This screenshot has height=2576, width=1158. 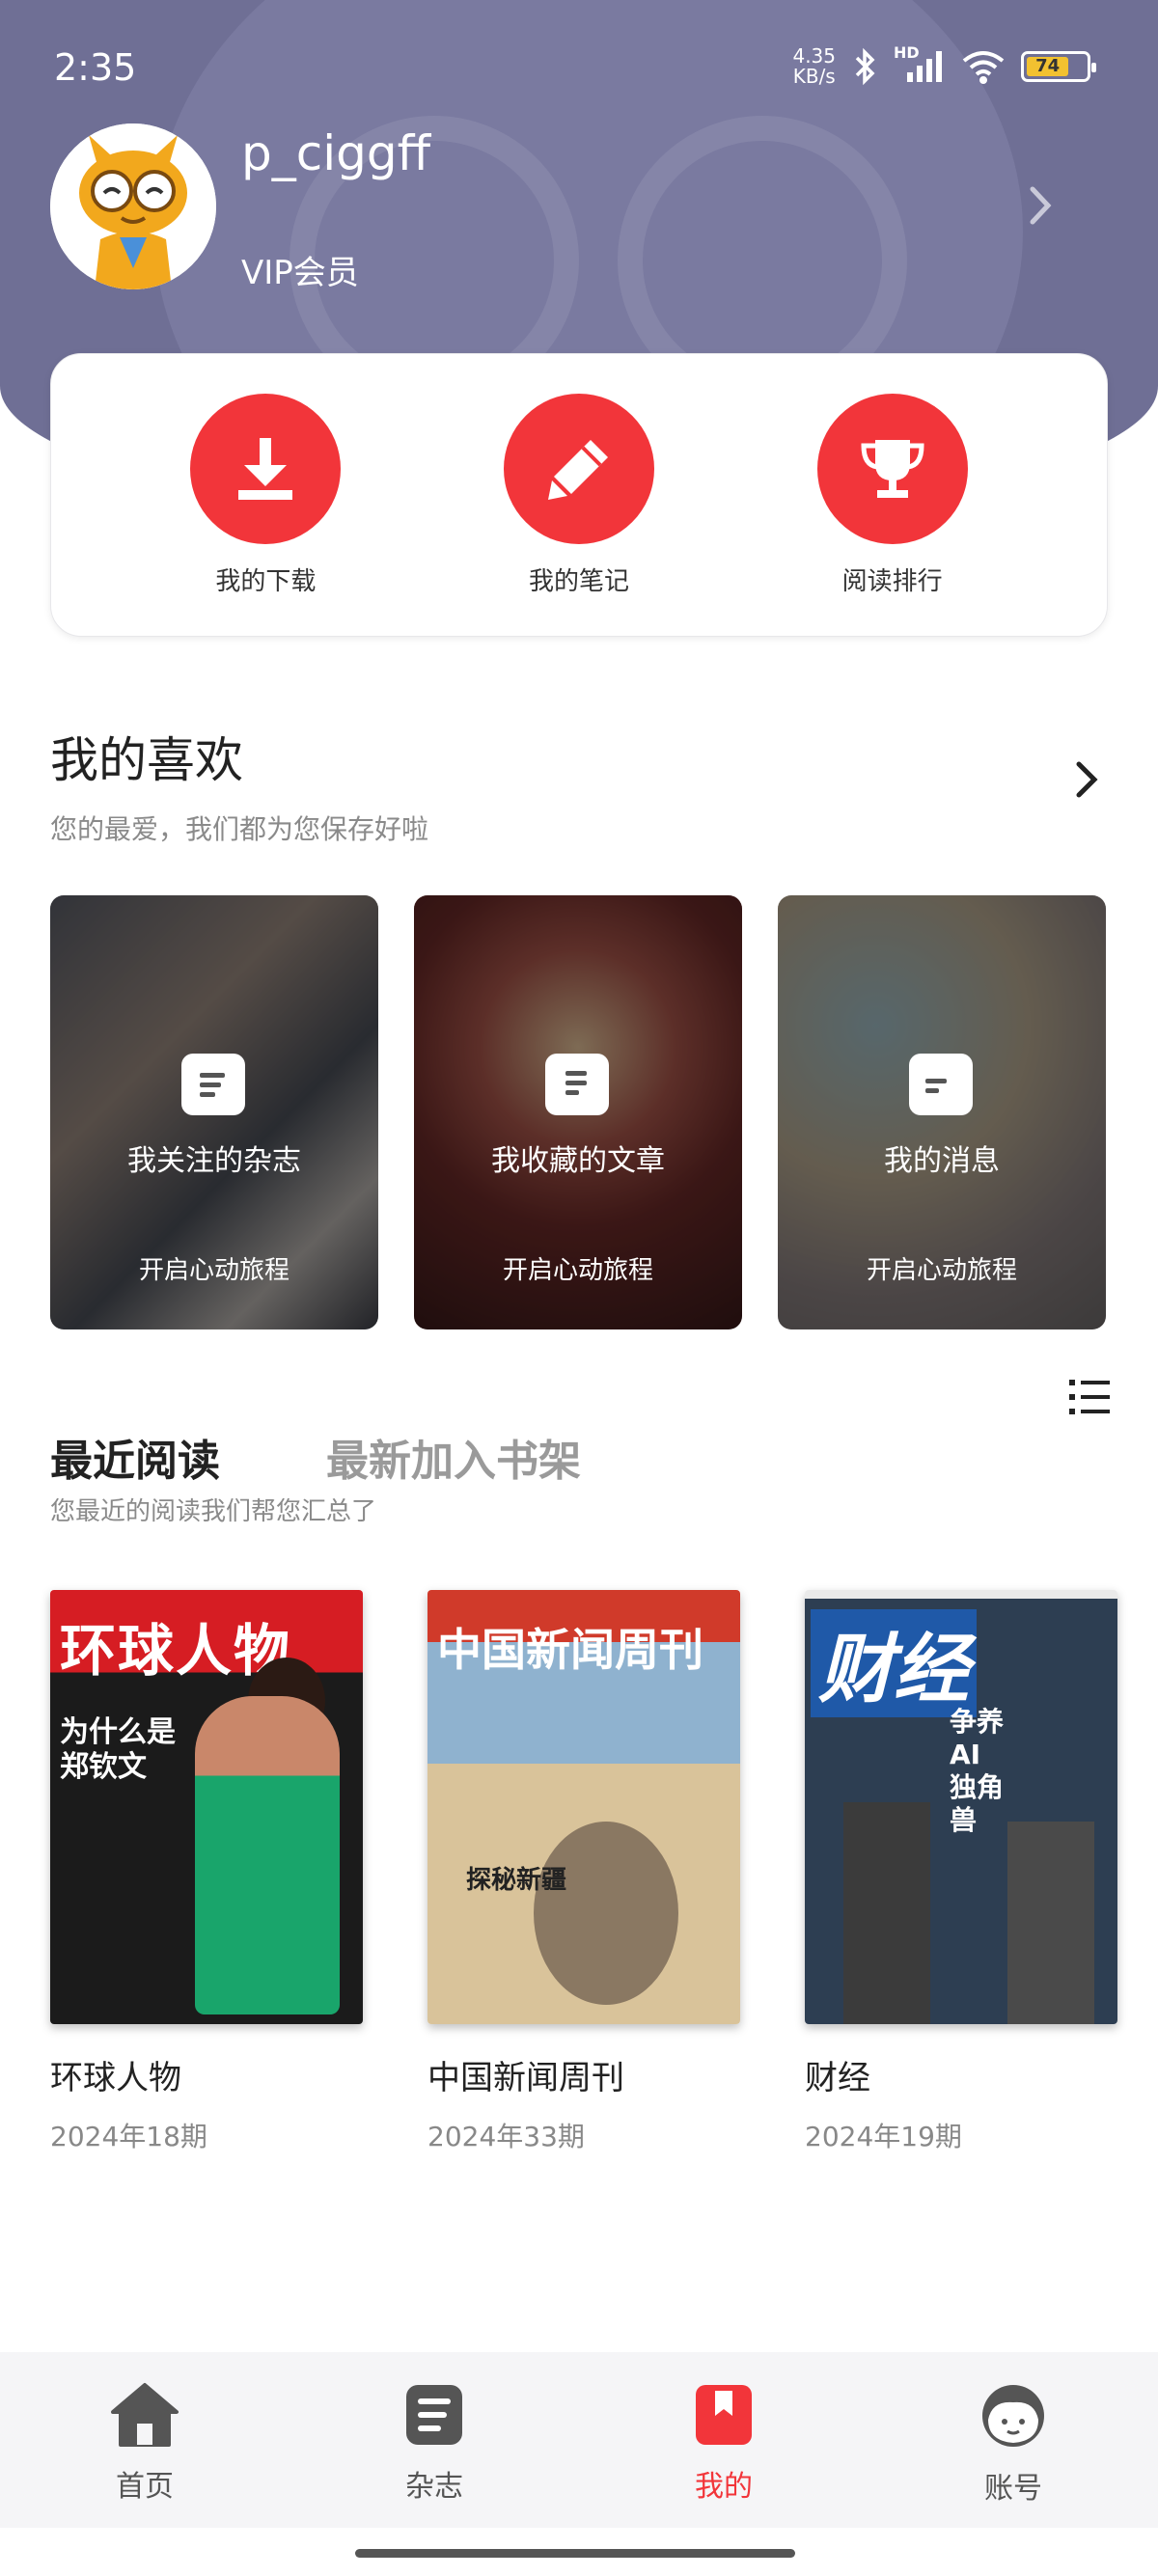 I want to click on nav-mine: 我的, so click(x=723, y=2440).